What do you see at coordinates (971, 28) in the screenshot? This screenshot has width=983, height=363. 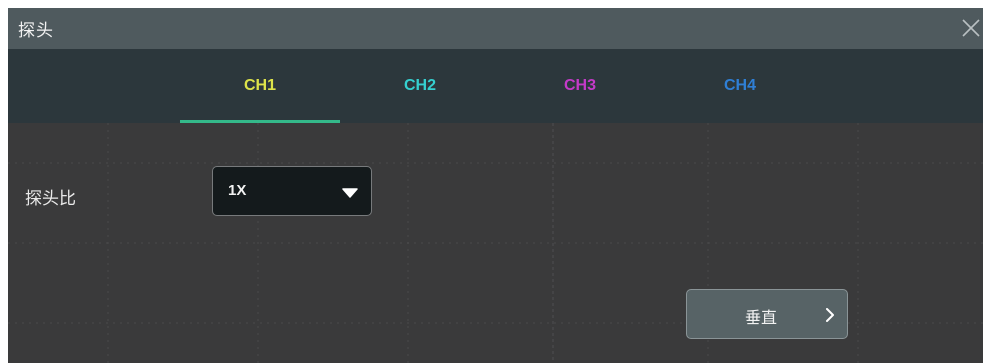 I see `close-icon` at bounding box center [971, 28].